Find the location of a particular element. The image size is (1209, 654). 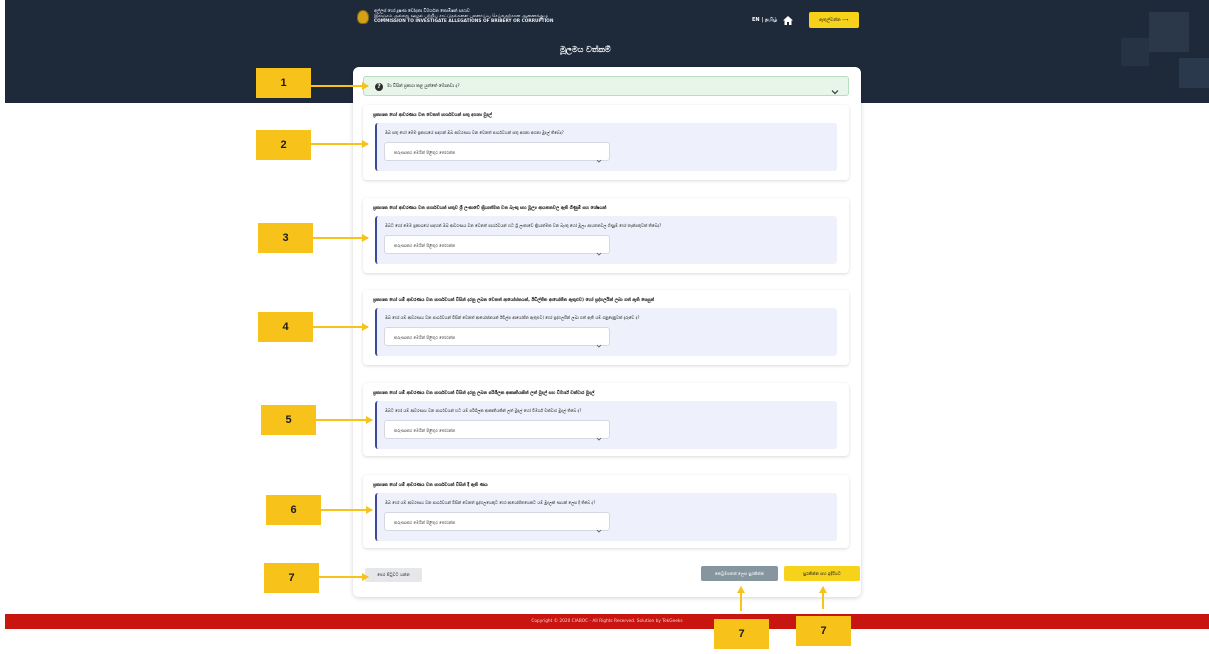

annotation-callout: 2 is located at coordinates (283, 145).